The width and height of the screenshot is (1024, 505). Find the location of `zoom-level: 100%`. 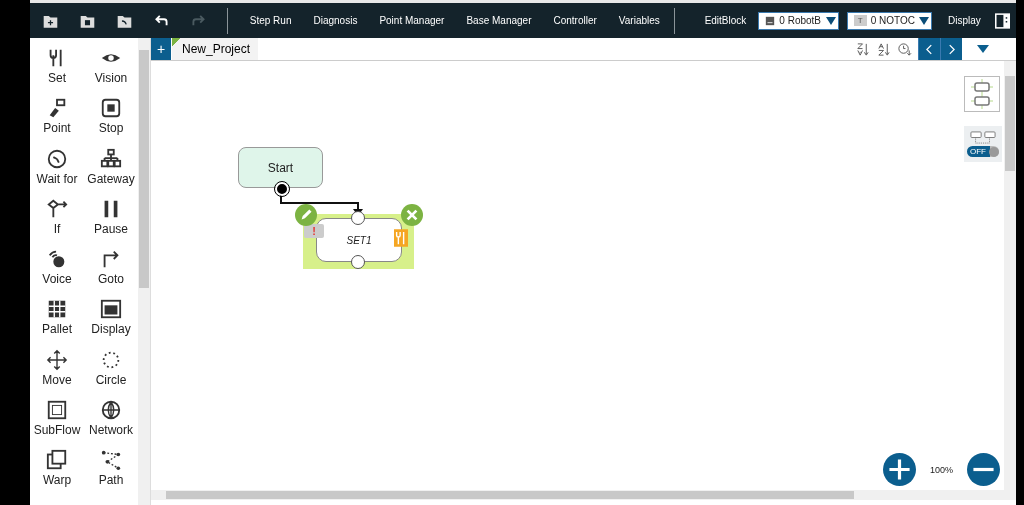

zoom-level: 100% is located at coordinates (941, 469).